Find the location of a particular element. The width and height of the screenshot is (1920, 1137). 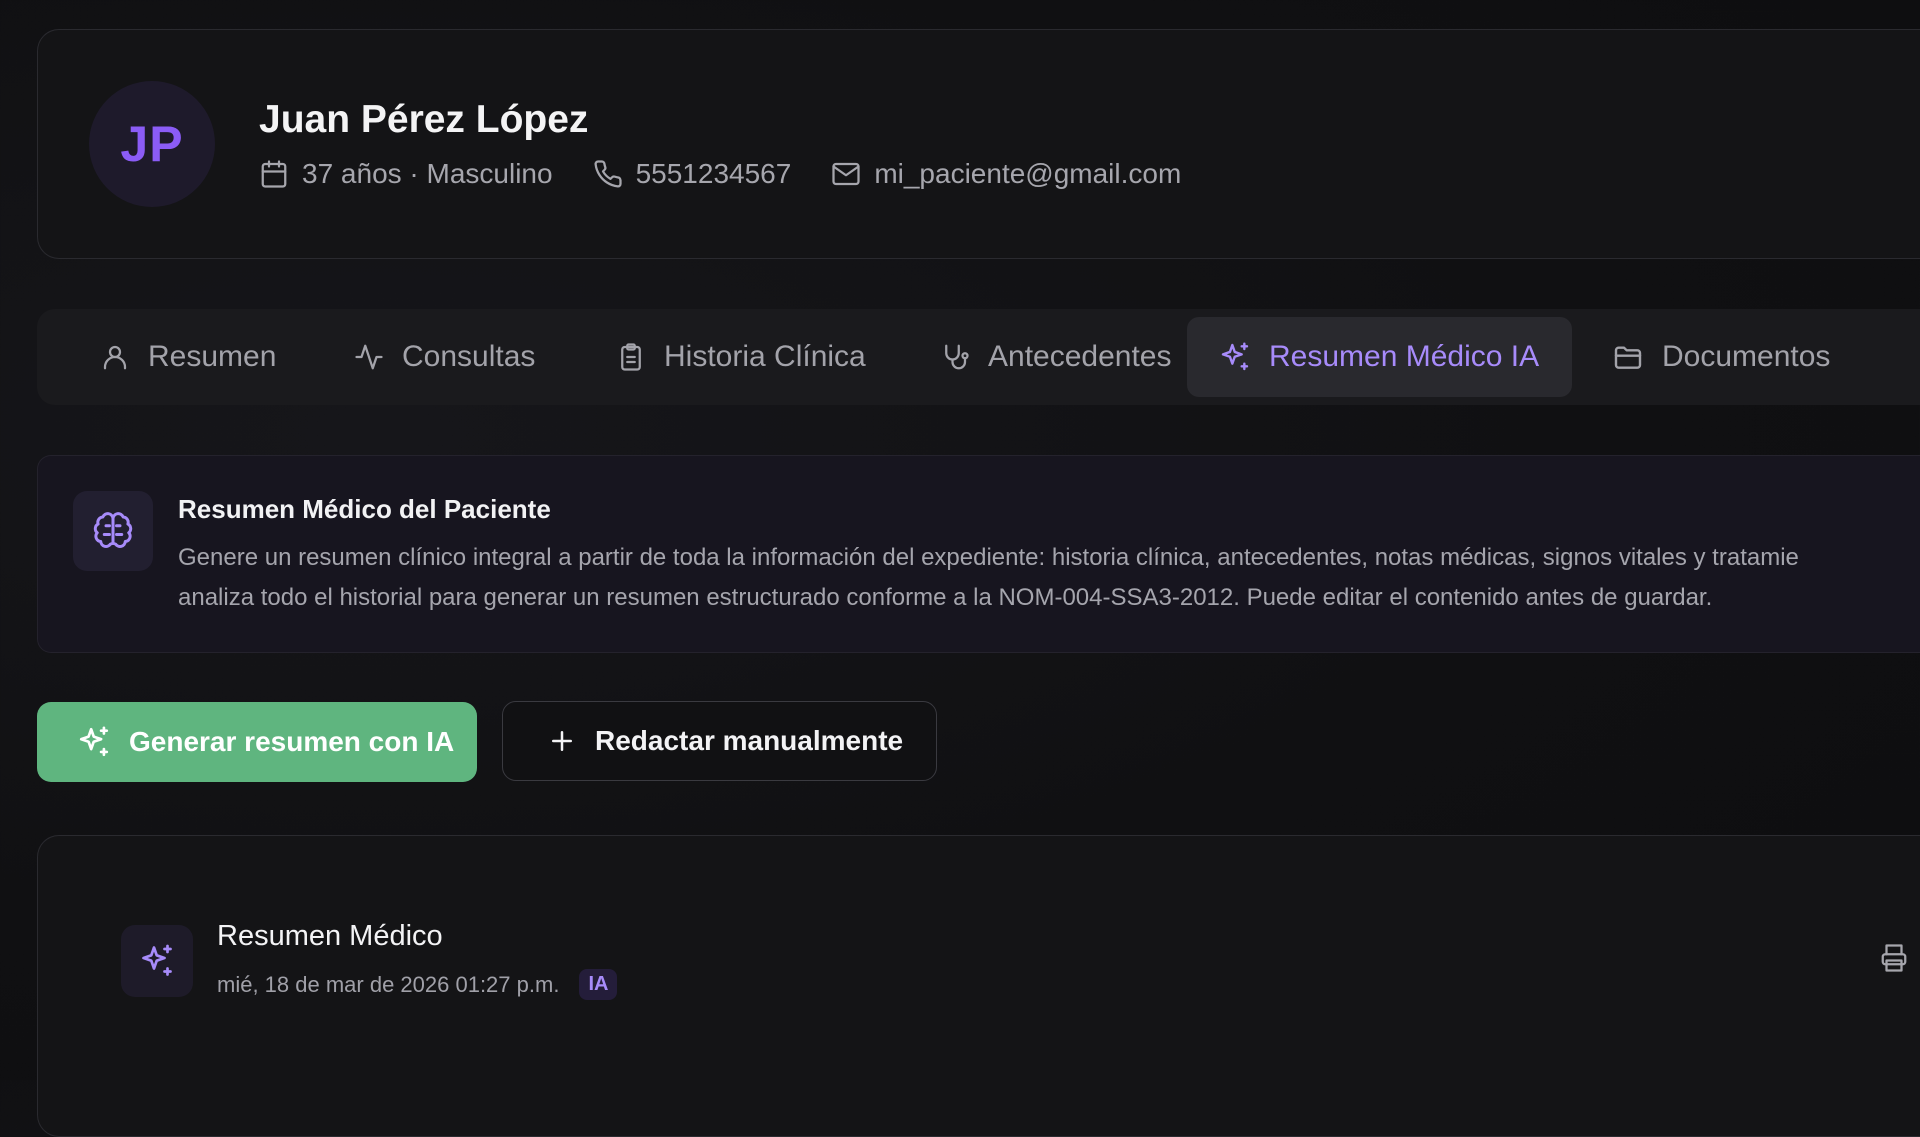

phone-text: 5551234567 is located at coordinates (713, 173).